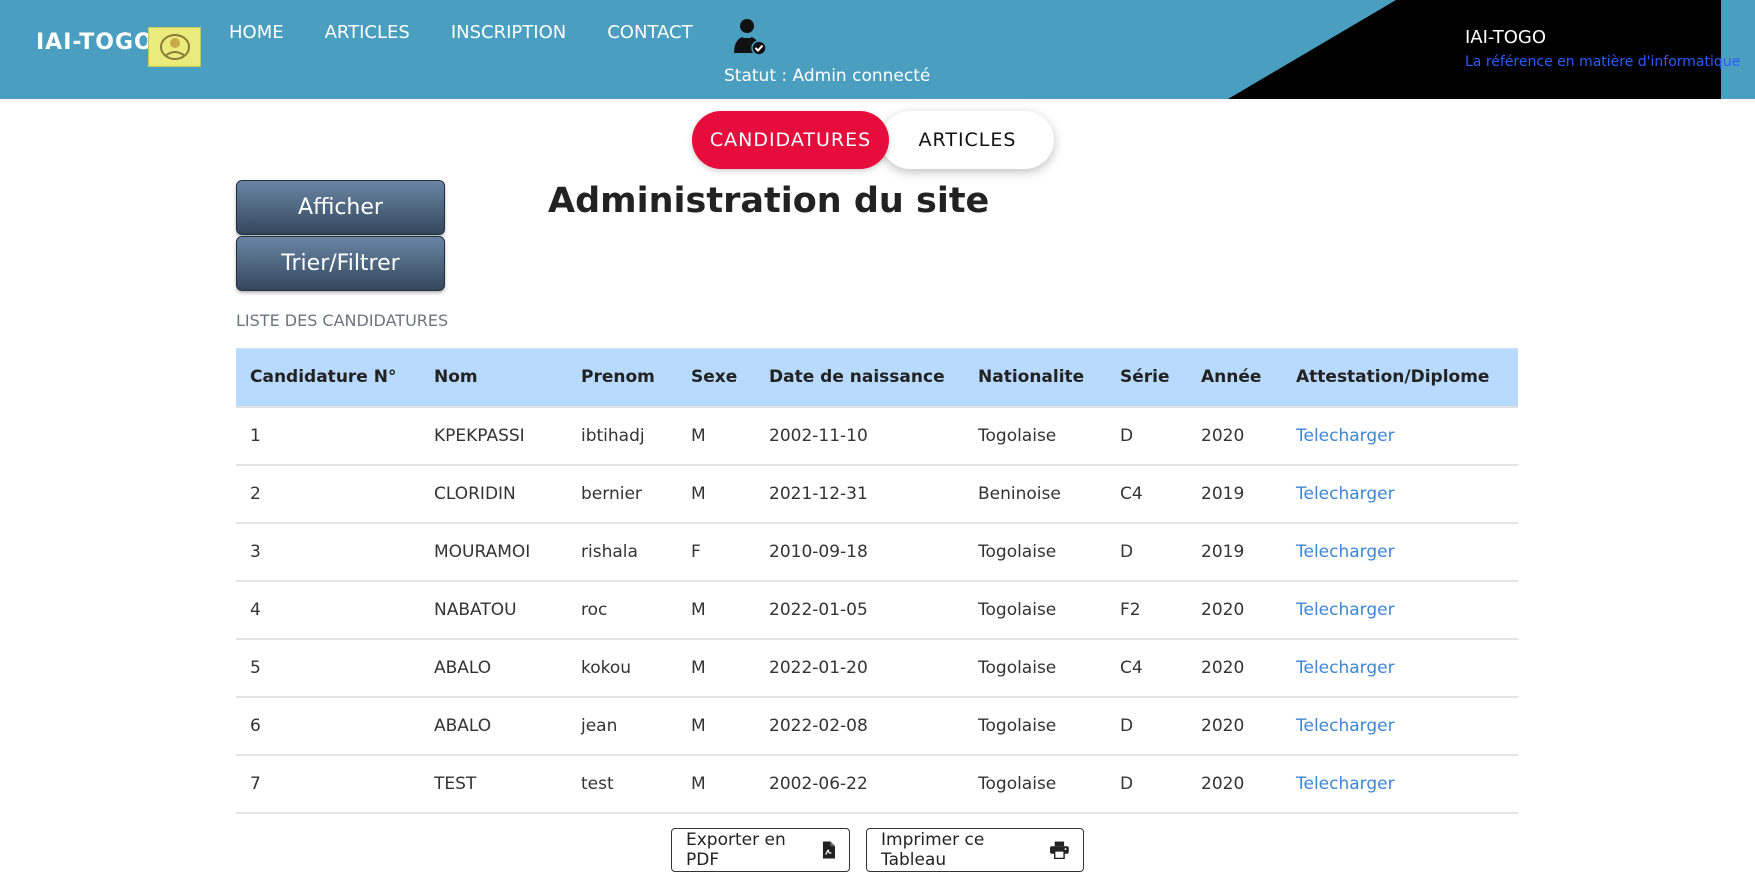  What do you see at coordinates (493, 610) in the screenshot?
I see `cell-nom: NABATOU` at bounding box center [493, 610].